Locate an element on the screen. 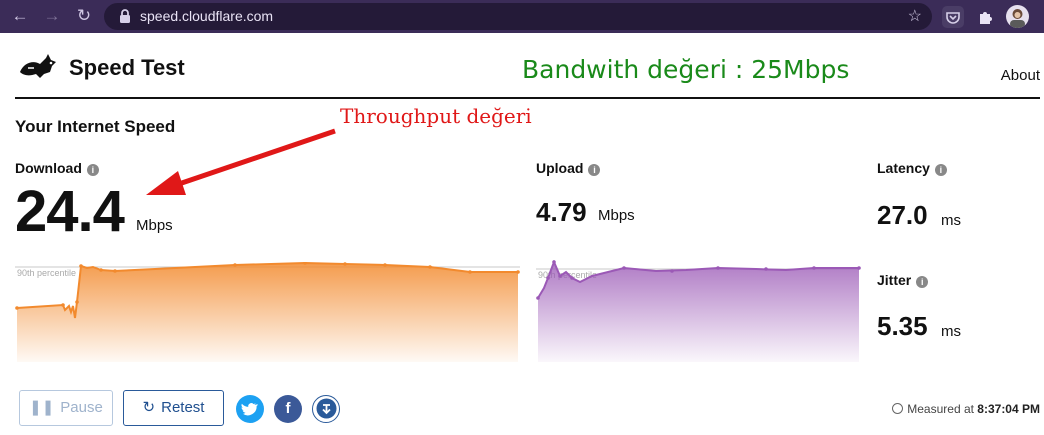 The width and height of the screenshot is (1044, 435). measured-timestamp: Measured at 8:37:04 PM is located at coordinates (966, 409).